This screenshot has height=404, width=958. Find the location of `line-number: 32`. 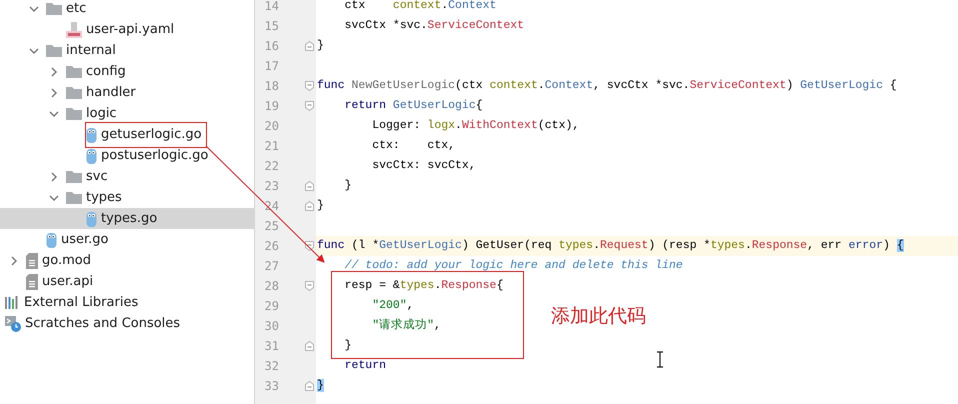

line-number: 32 is located at coordinates (271, 366).